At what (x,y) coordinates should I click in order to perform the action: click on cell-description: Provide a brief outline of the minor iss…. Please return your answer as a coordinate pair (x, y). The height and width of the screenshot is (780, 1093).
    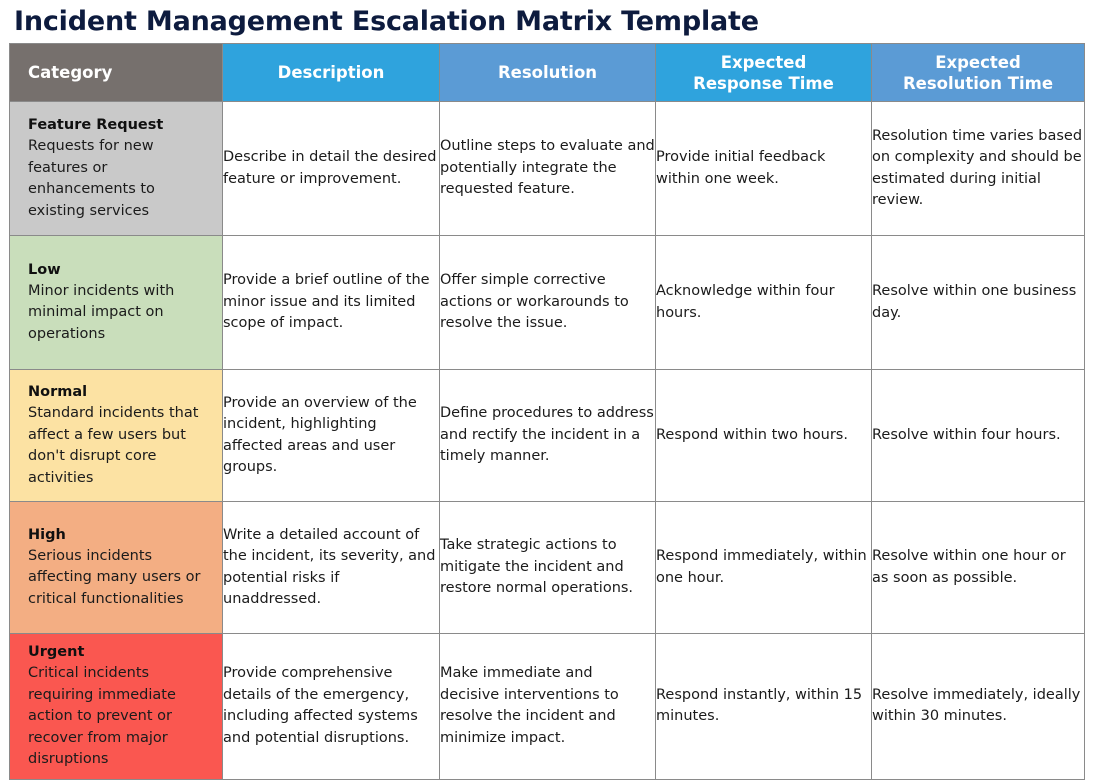
    Looking at the image, I should click on (331, 302).